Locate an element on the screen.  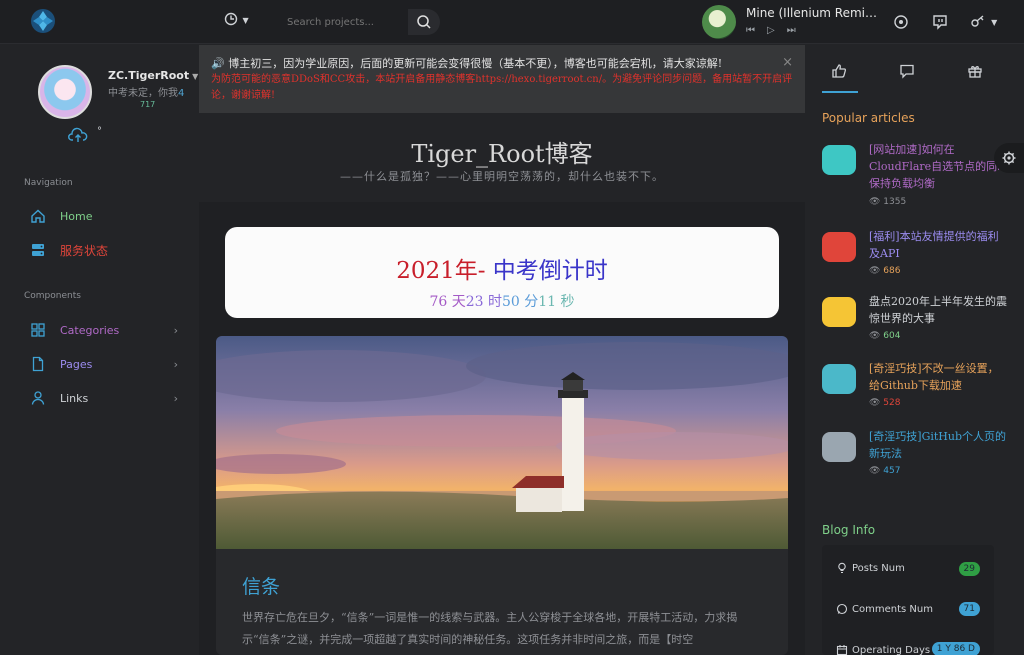
home-icon is located at coordinates (38, 216).